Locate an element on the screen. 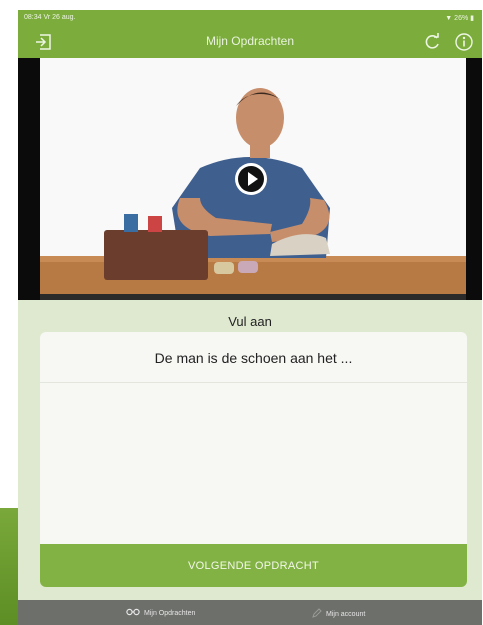 The width and height of the screenshot is (483, 625). play-button is located at coordinates (251, 179).